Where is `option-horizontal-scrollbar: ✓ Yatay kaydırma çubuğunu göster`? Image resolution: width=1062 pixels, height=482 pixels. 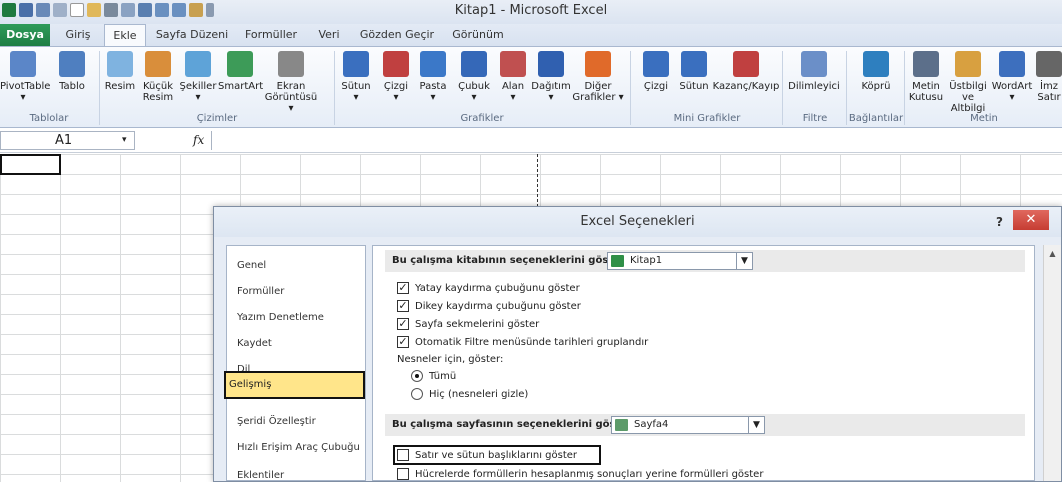
option-horizontal-scrollbar: ✓ Yatay kaydırma çubuğunu göster is located at coordinates (488, 288).